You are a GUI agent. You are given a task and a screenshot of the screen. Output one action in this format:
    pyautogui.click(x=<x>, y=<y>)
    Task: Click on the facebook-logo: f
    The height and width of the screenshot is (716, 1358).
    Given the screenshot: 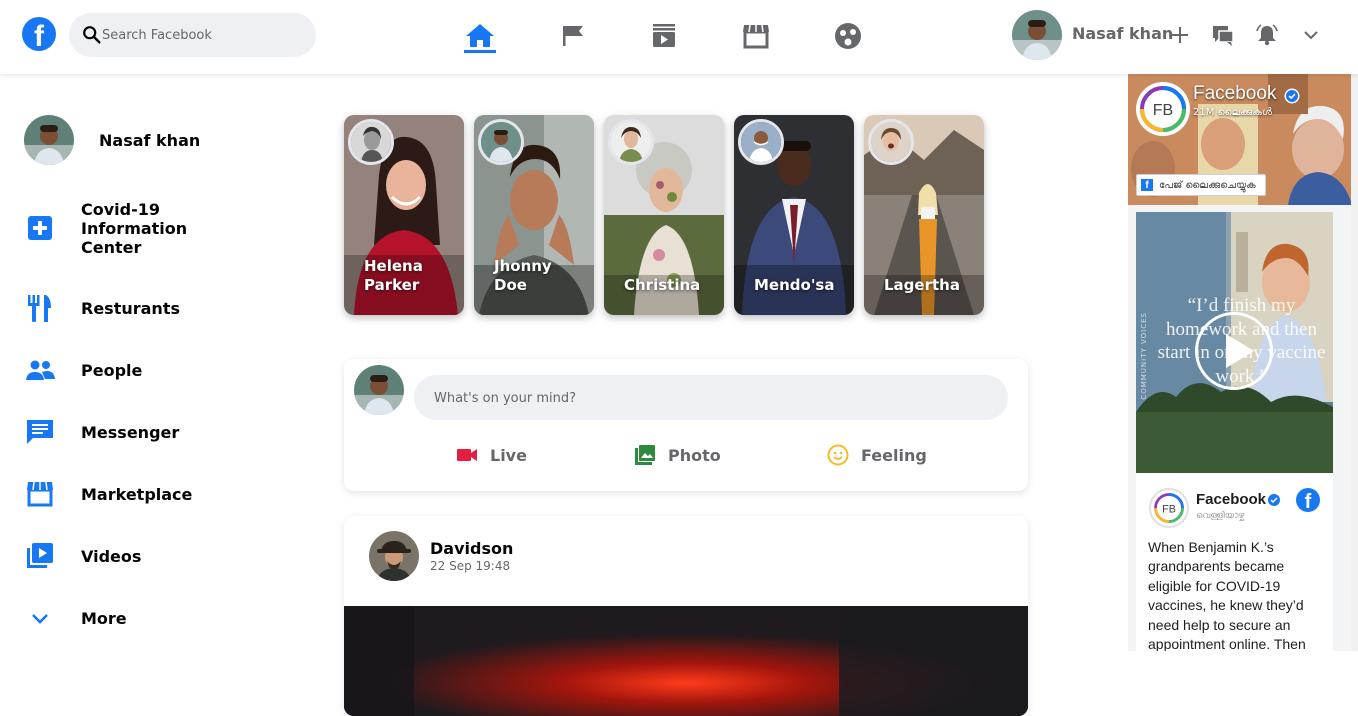 What is the action you would take?
    pyautogui.click(x=39, y=34)
    